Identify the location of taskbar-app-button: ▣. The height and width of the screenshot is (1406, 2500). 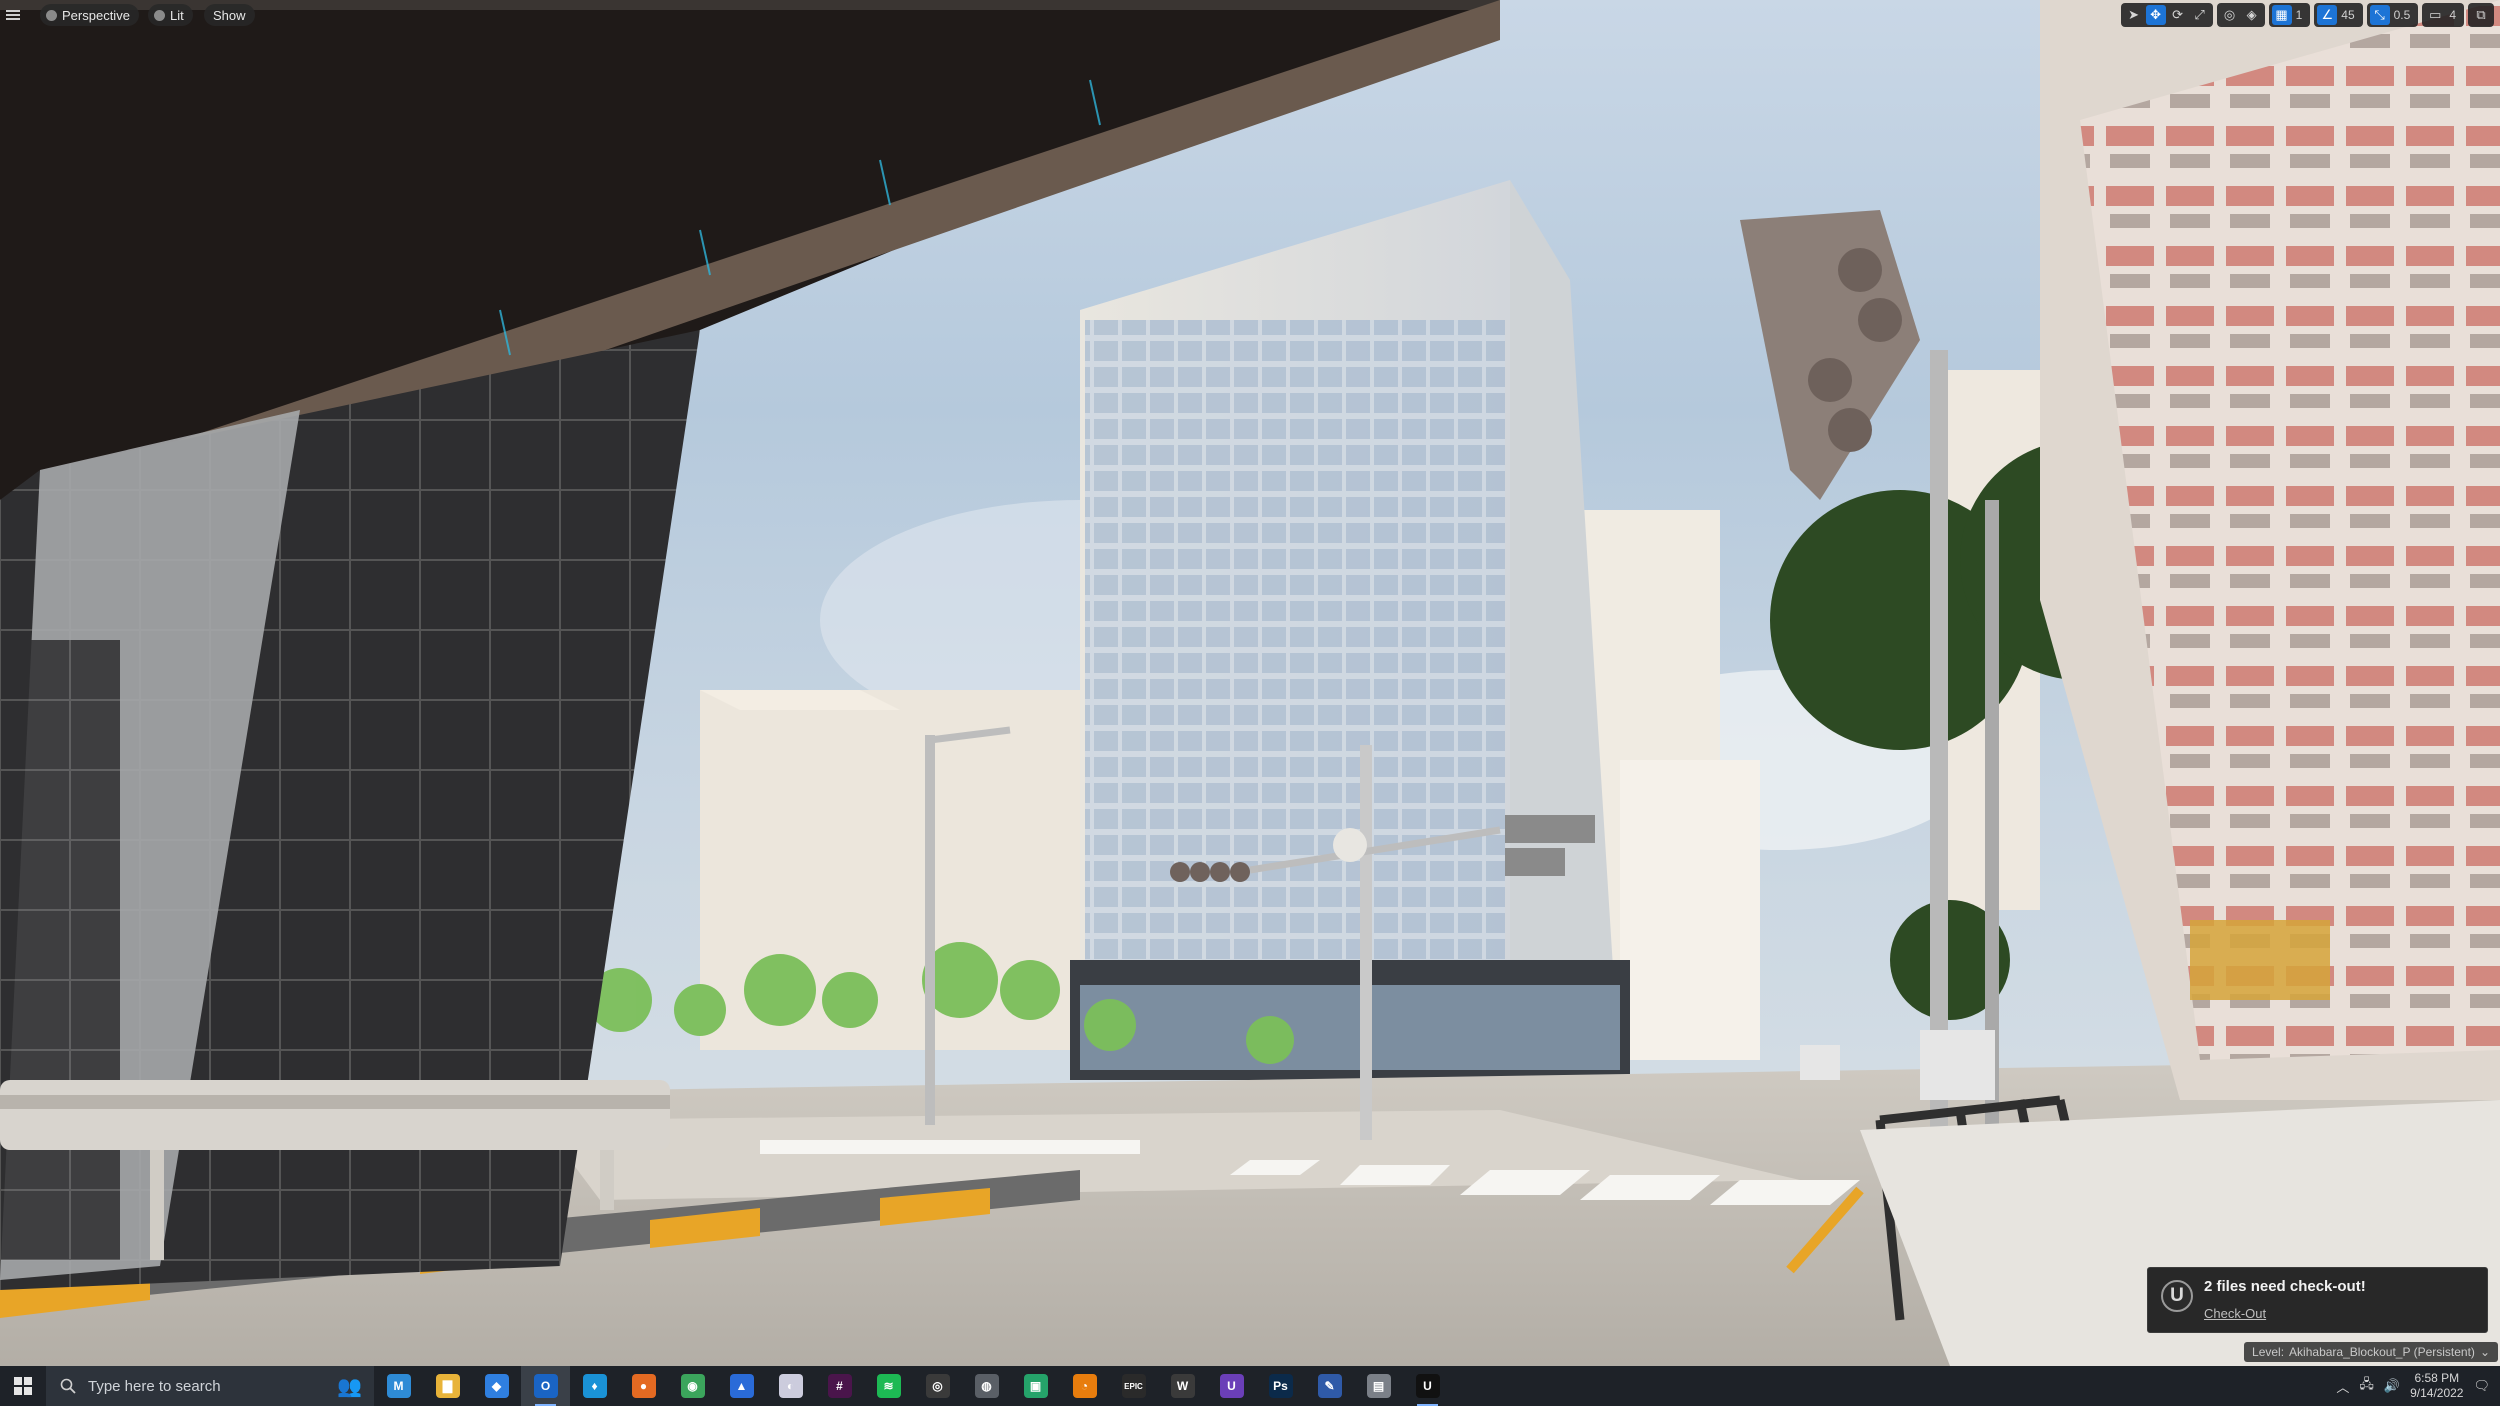
(1035, 1386).